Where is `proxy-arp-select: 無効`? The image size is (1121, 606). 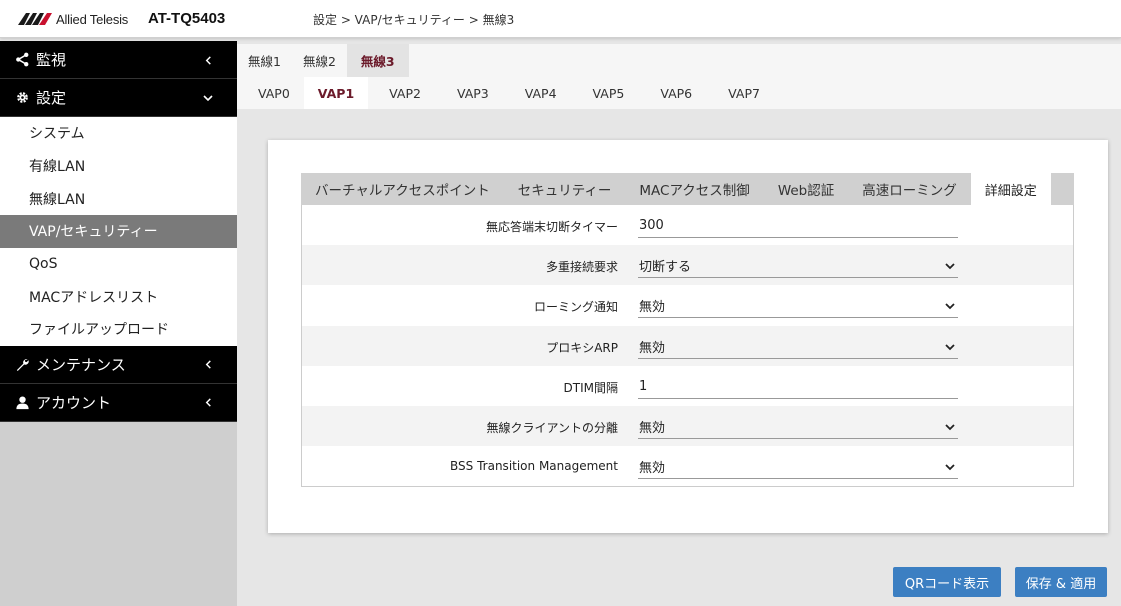
proxy-arp-select: 無効 is located at coordinates (798, 347).